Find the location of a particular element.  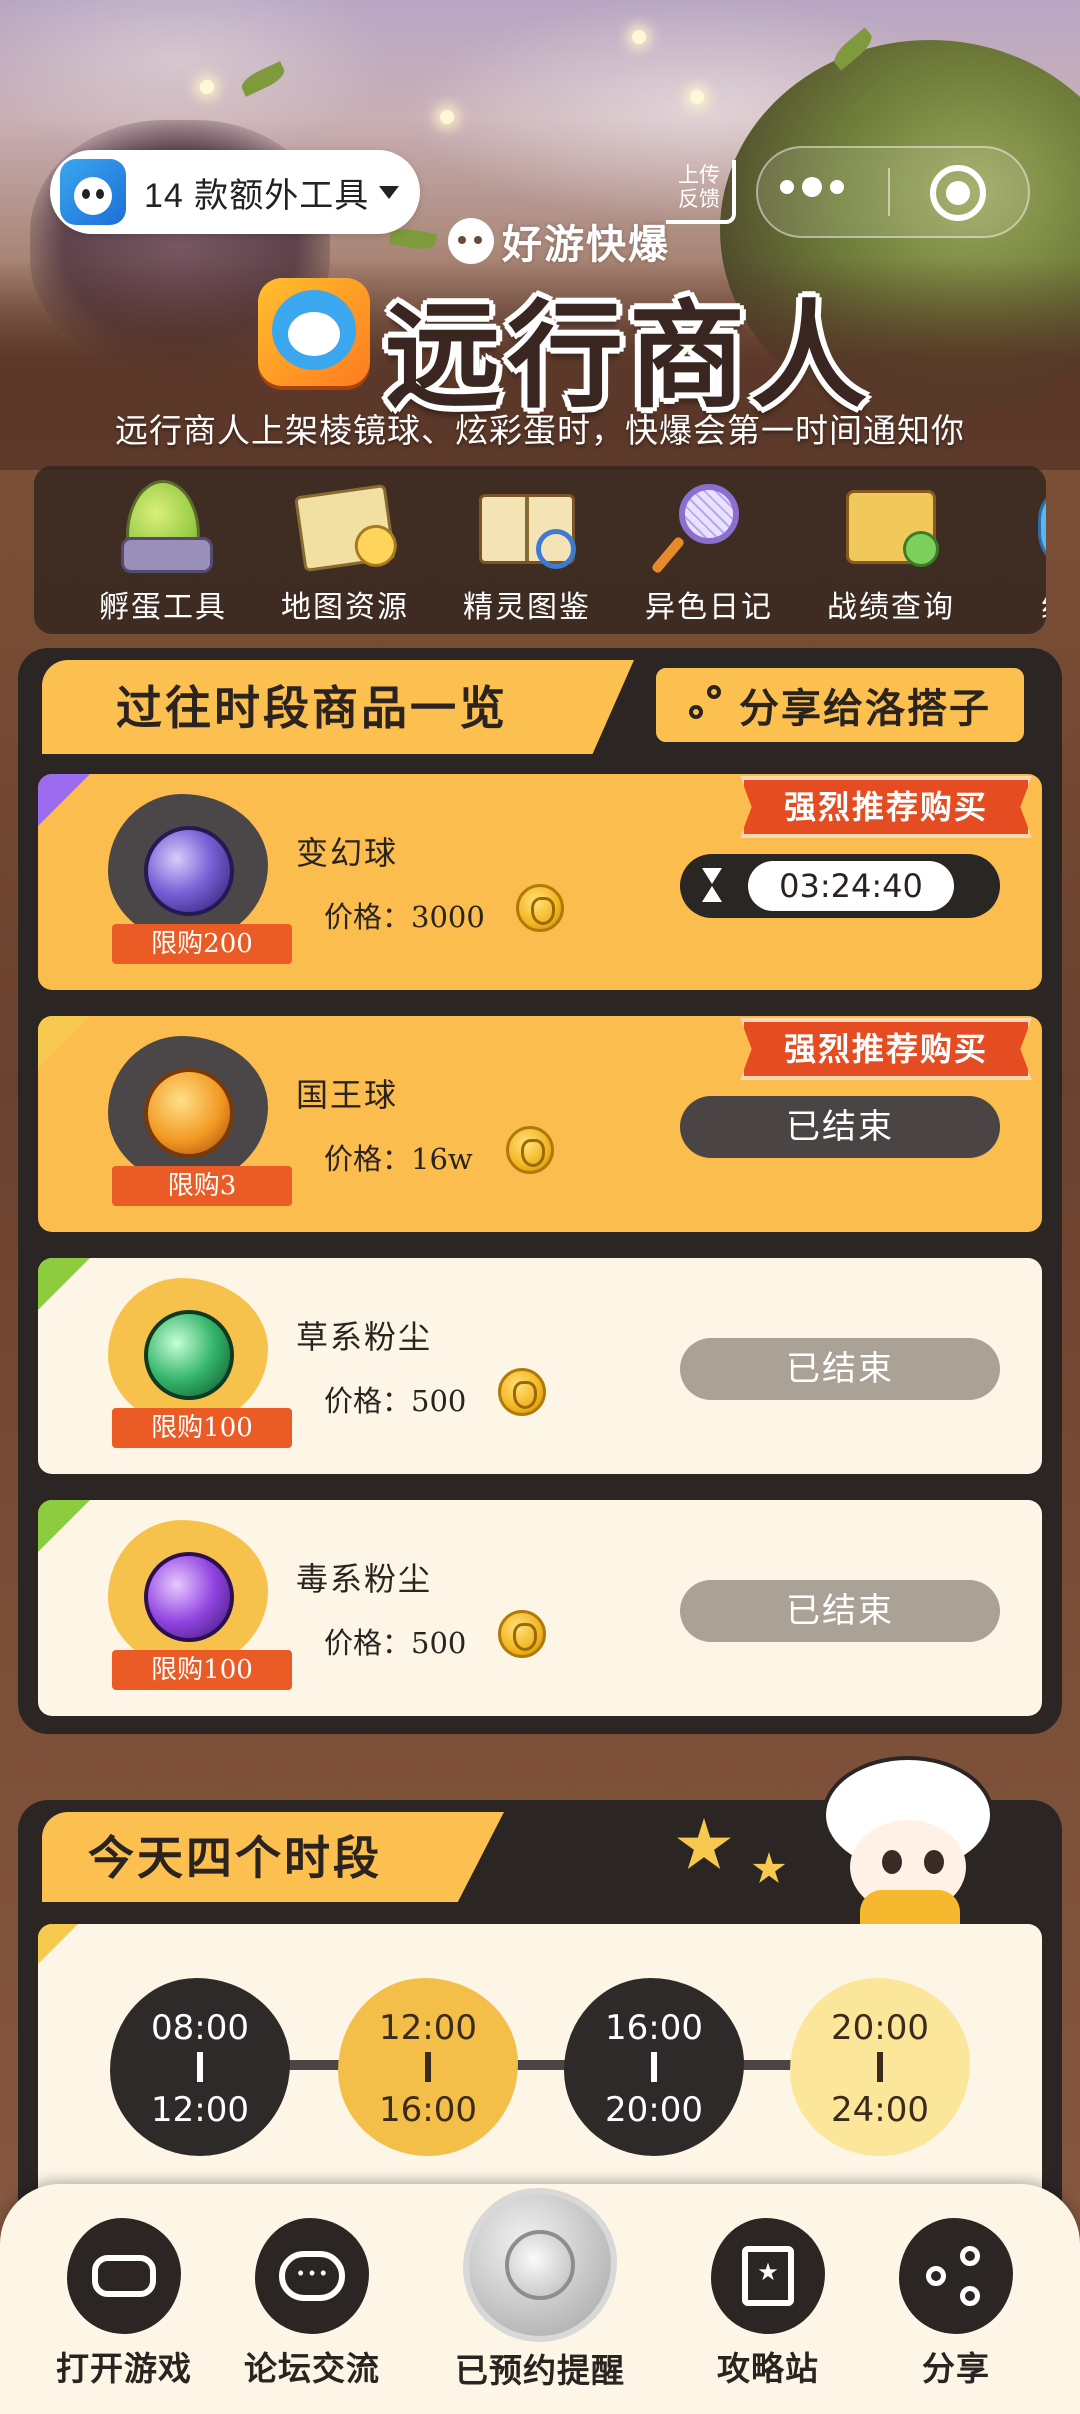

feedback-line2: 反馈 is located at coordinates (699, 199).